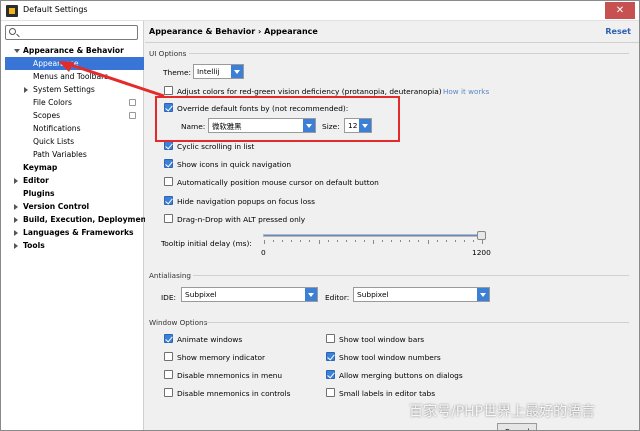 This screenshot has height=431, width=640. I want to click on window-option-label: Allow merging buttons on dialogs, so click(401, 375).